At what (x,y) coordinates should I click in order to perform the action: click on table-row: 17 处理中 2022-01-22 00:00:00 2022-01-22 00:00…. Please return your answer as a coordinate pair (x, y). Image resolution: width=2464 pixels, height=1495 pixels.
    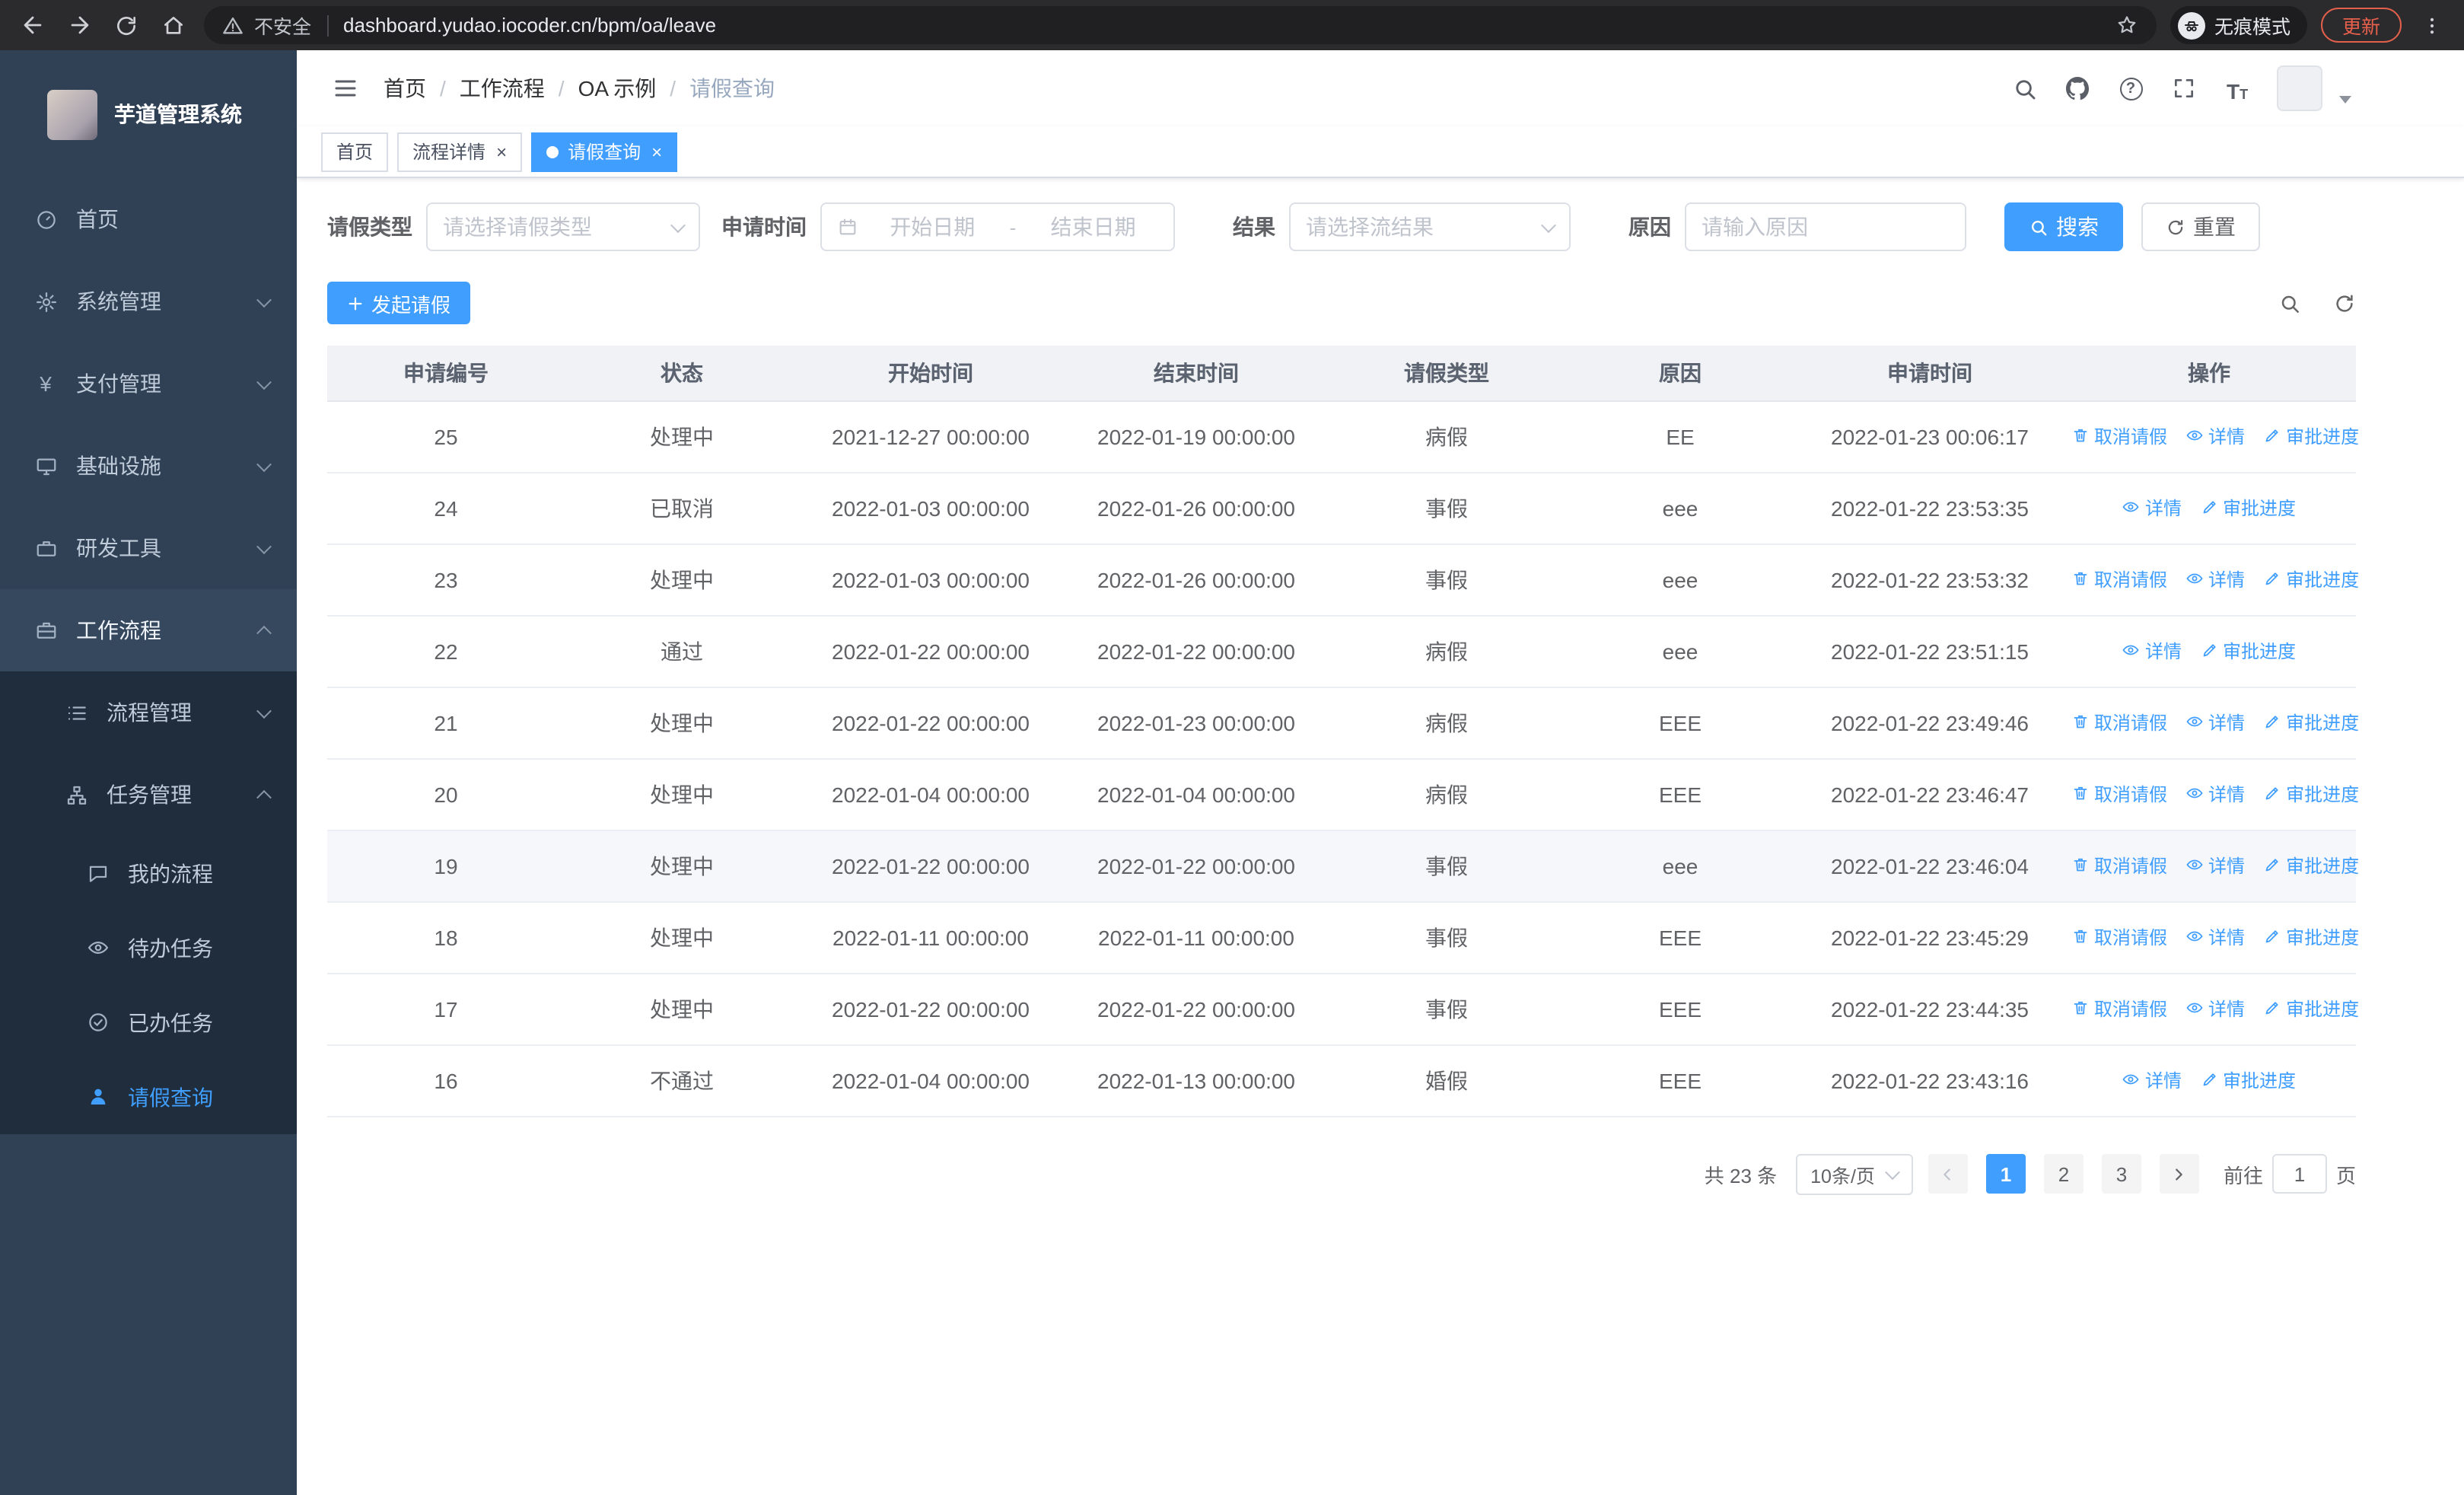
    Looking at the image, I should click on (1343, 1009).